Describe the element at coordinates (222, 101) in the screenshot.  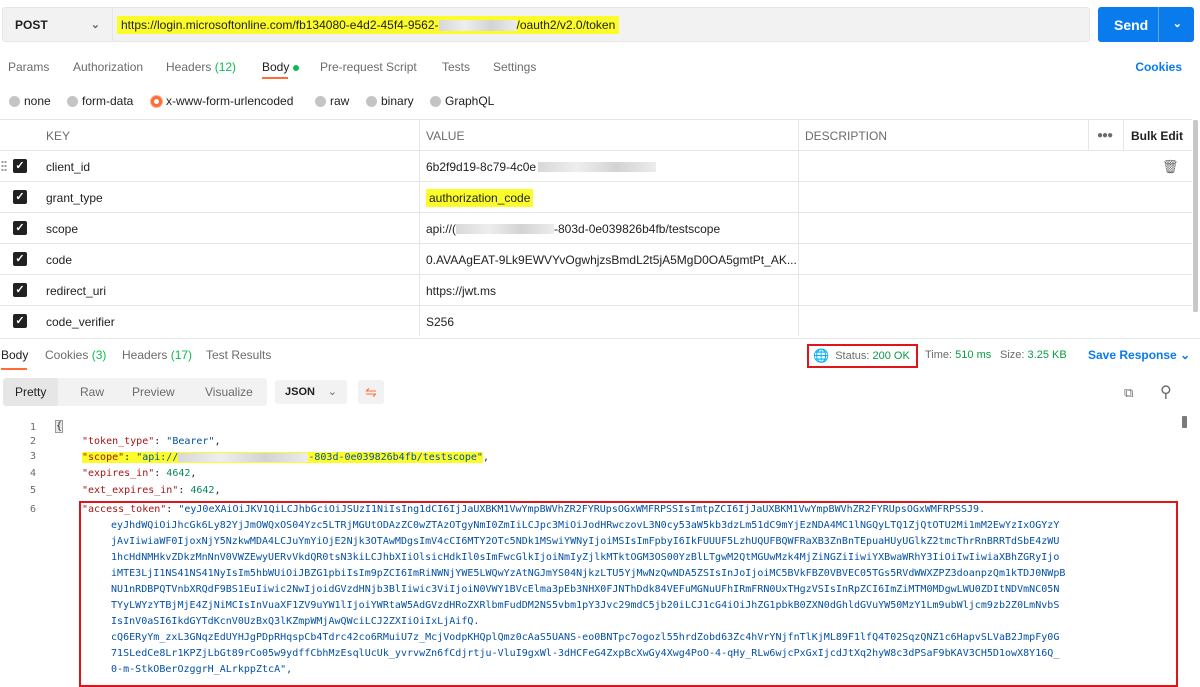
I see `radio-x-www-form-urlencoded: x-www-form-urlencoded` at that location.